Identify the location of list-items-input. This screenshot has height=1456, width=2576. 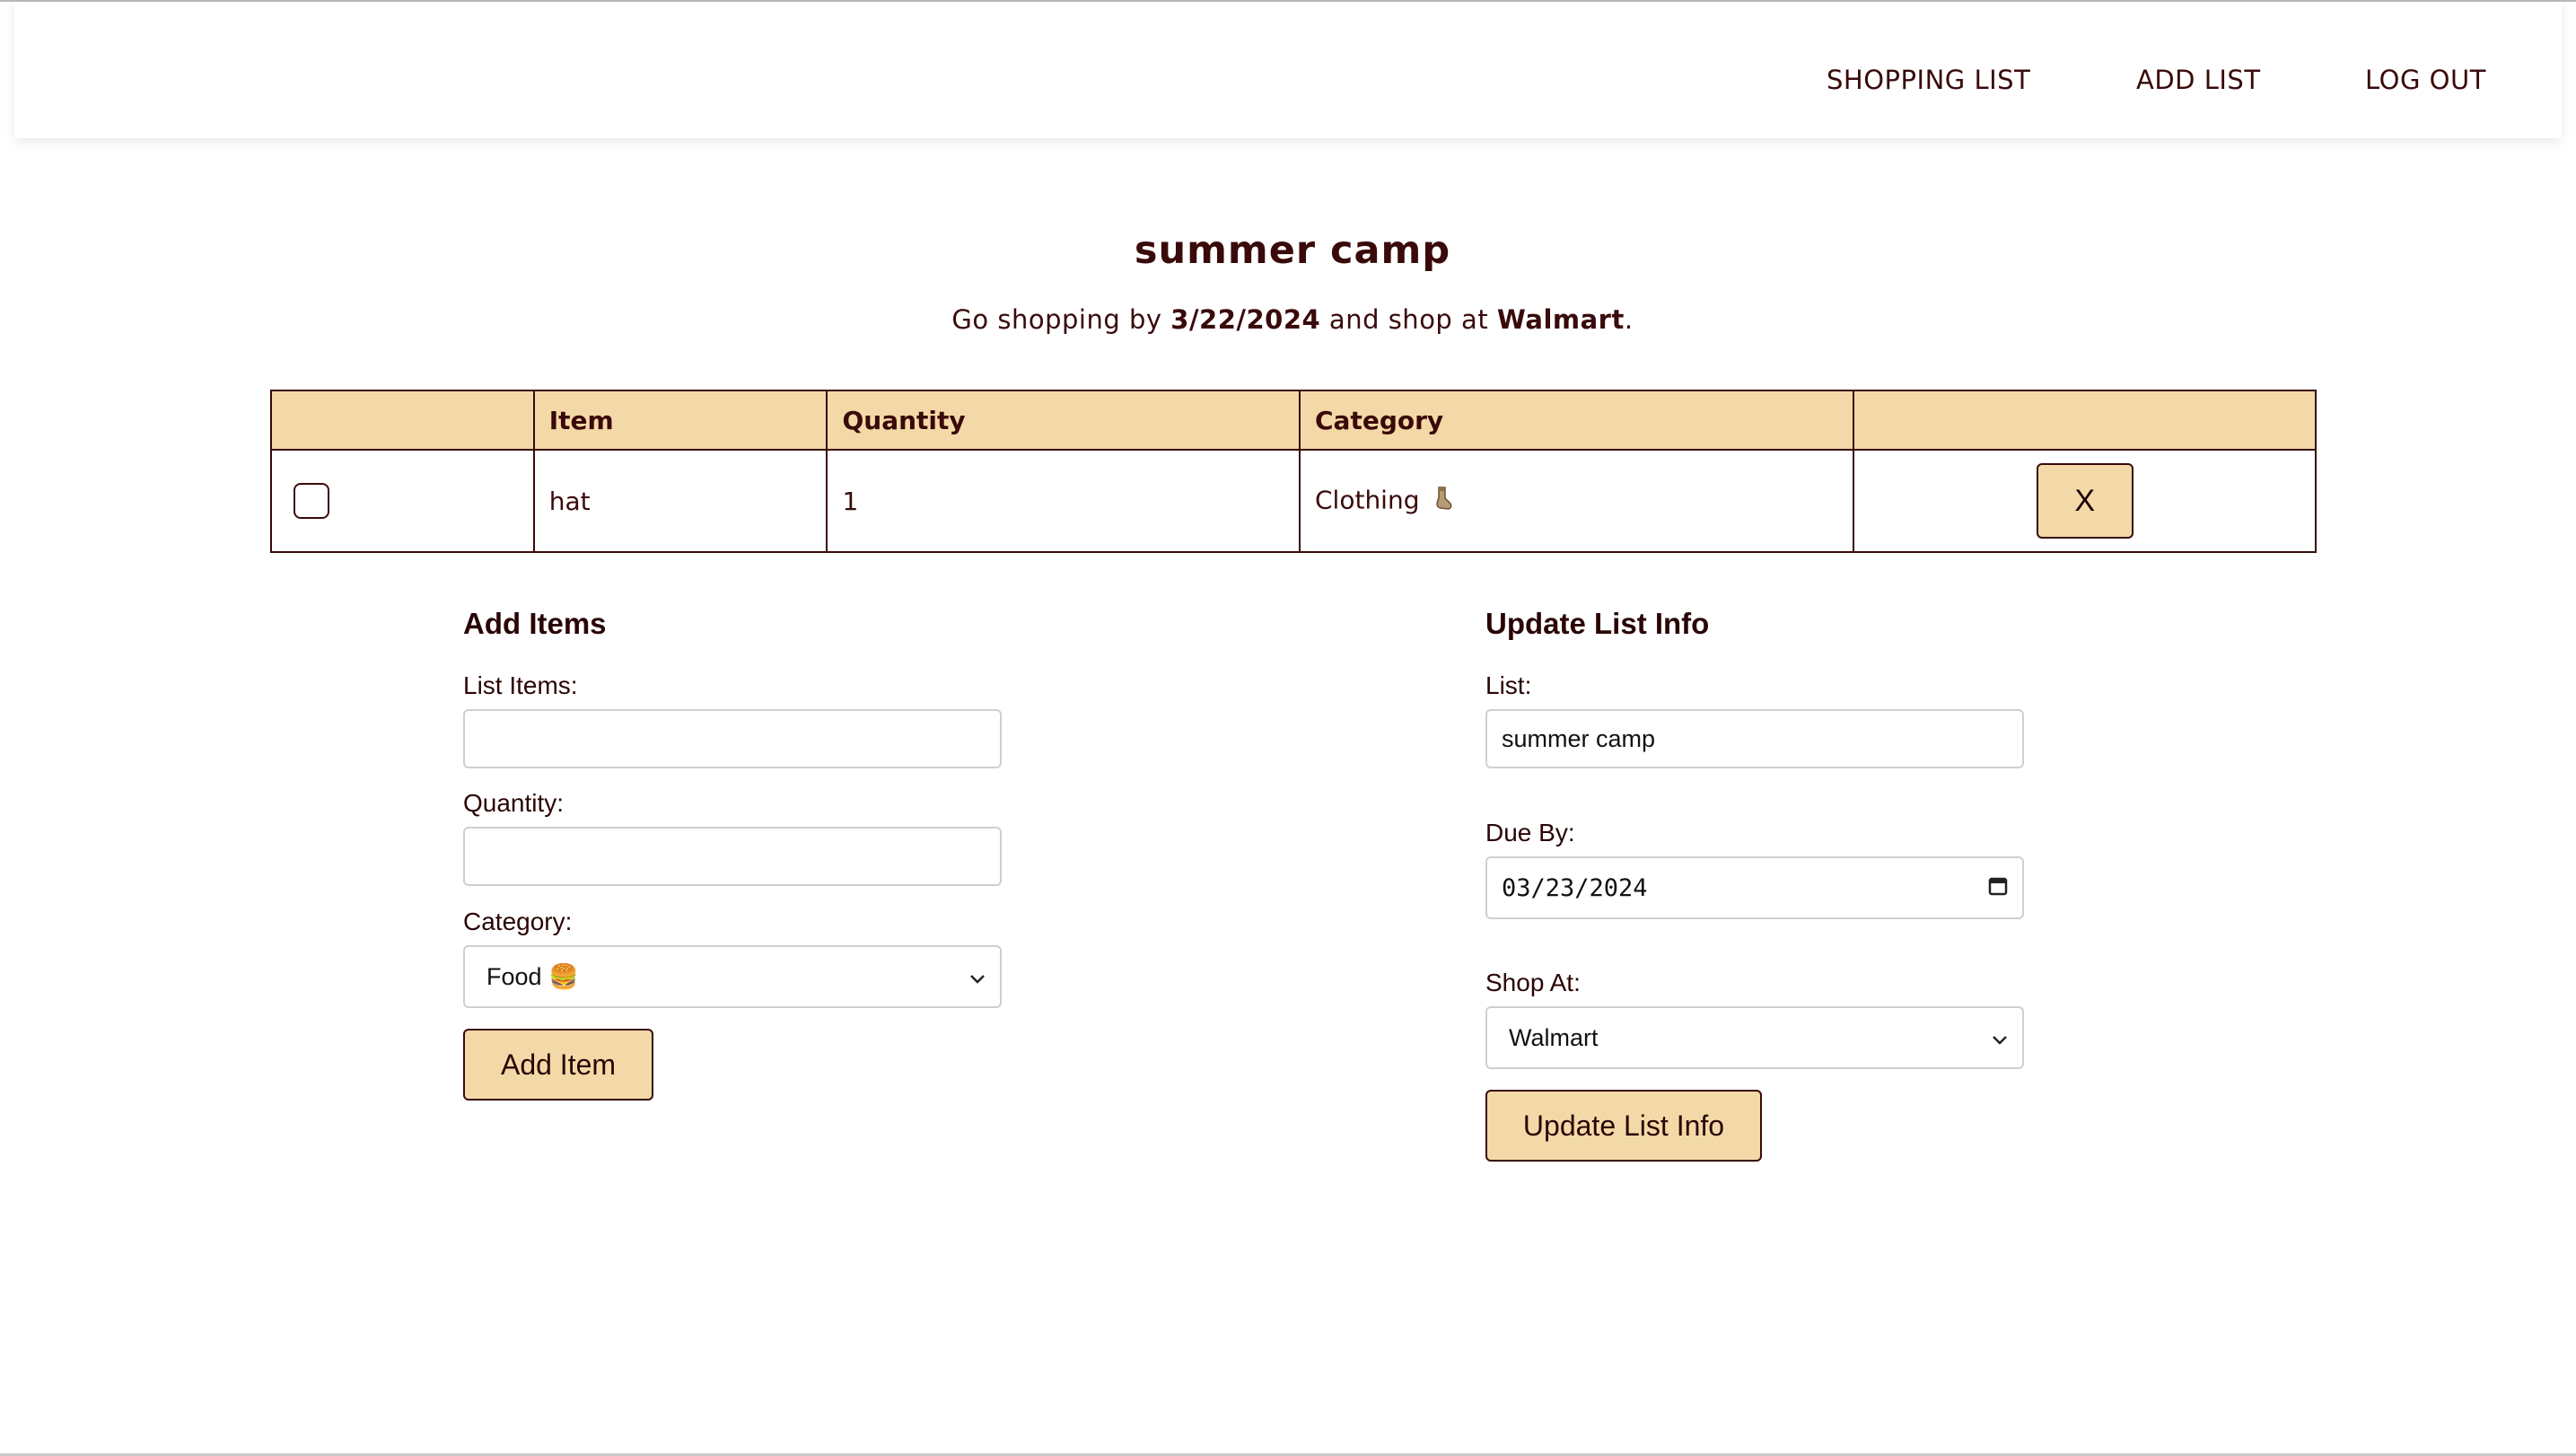
(732, 738).